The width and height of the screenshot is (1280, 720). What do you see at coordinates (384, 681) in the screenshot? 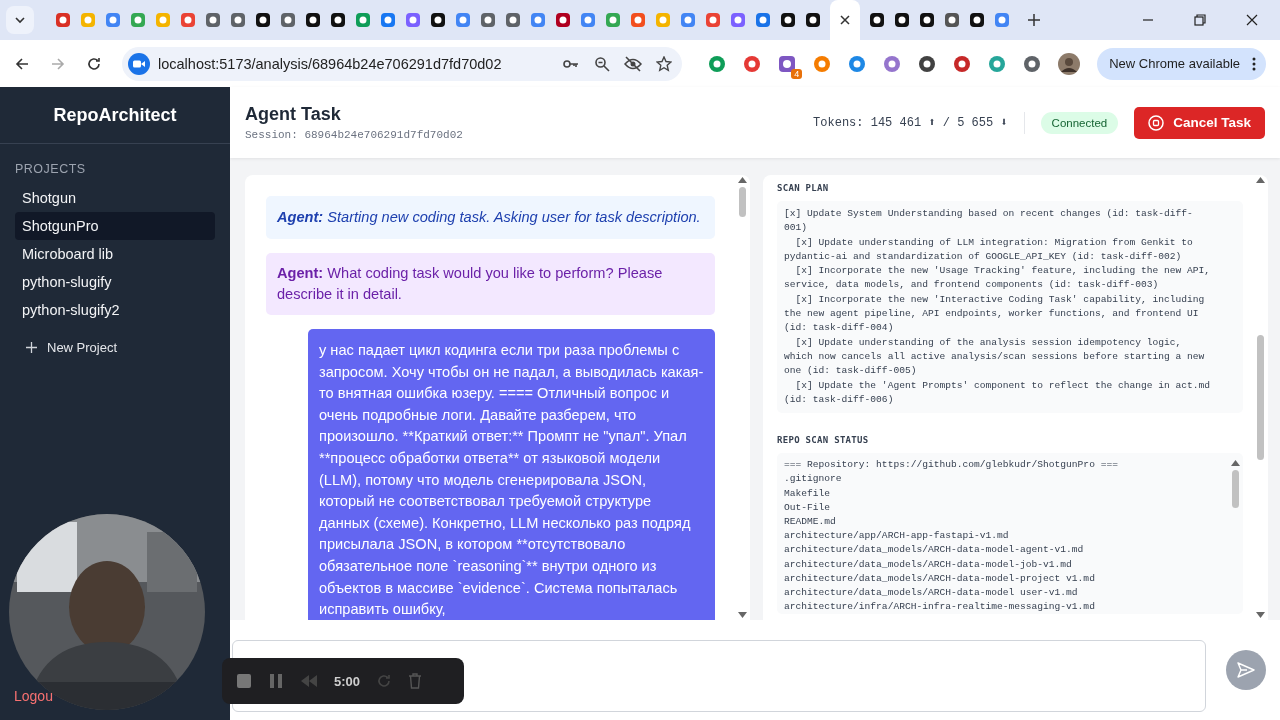
I see `restart-icon` at bounding box center [384, 681].